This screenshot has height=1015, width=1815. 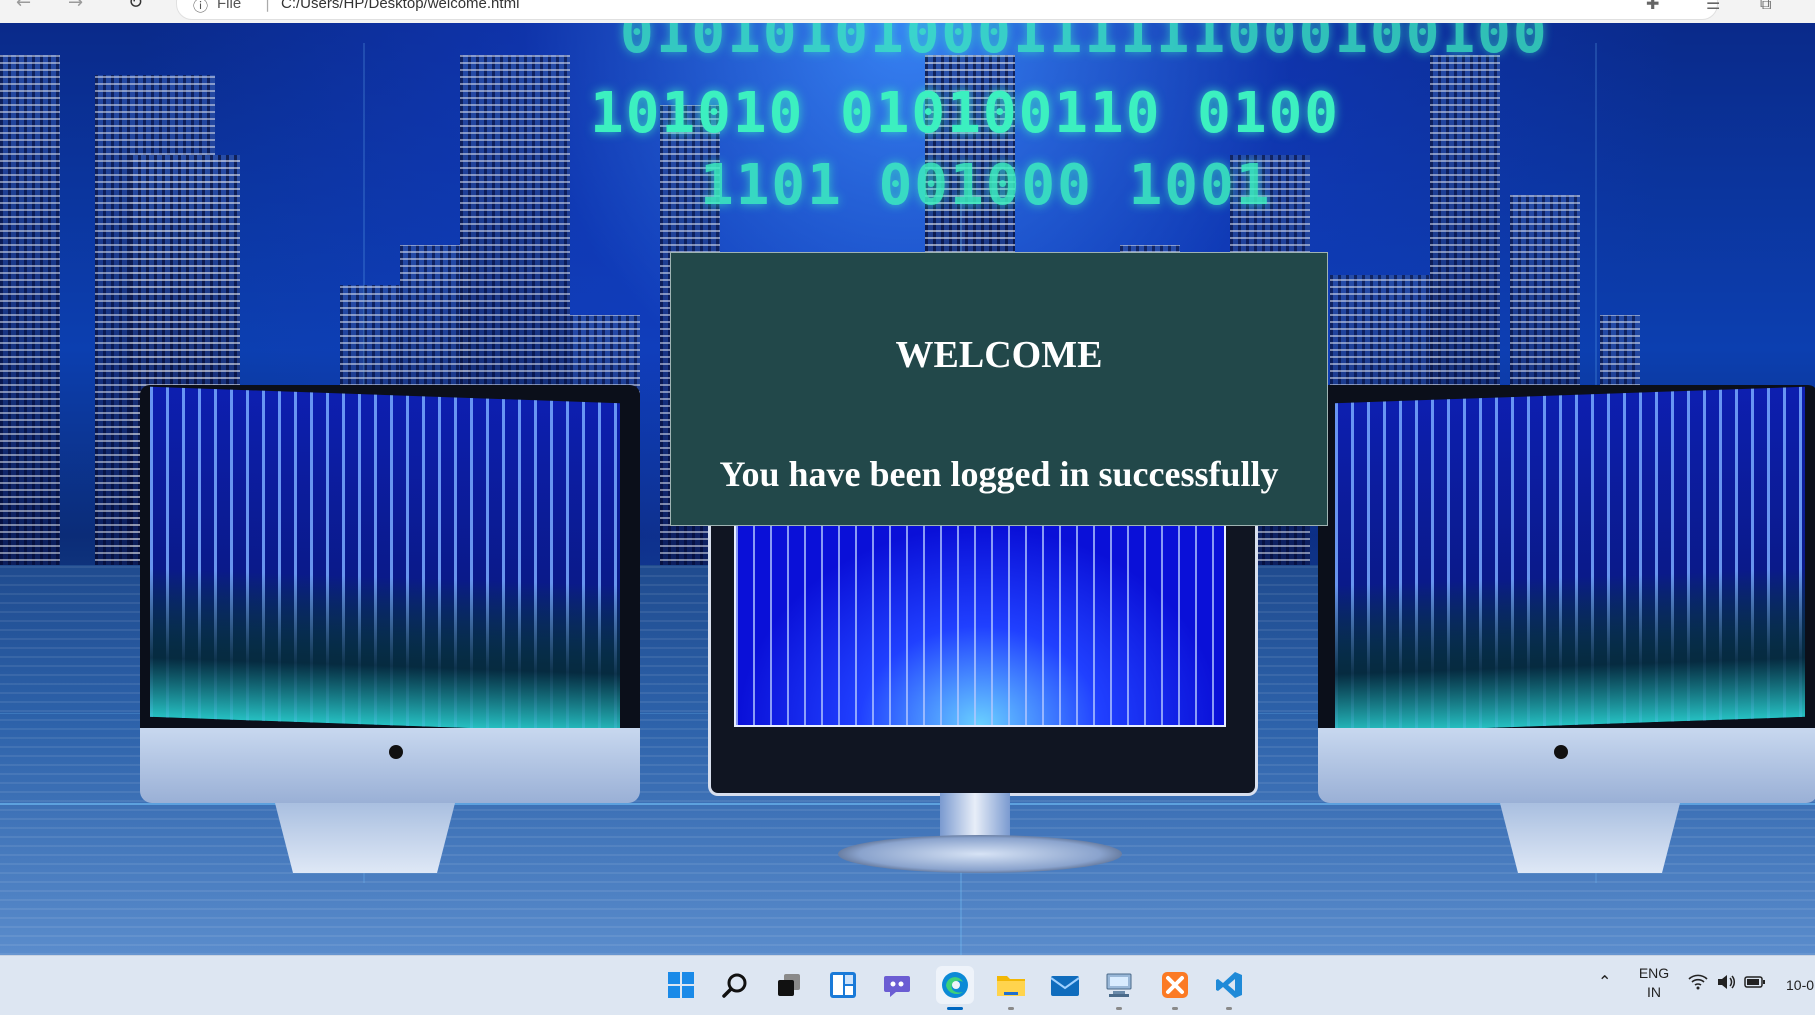 What do you see at coordinates (999, 355) in the screenshot?
I see `welcome-title: WELCOME` at bounding box center [999, 355].